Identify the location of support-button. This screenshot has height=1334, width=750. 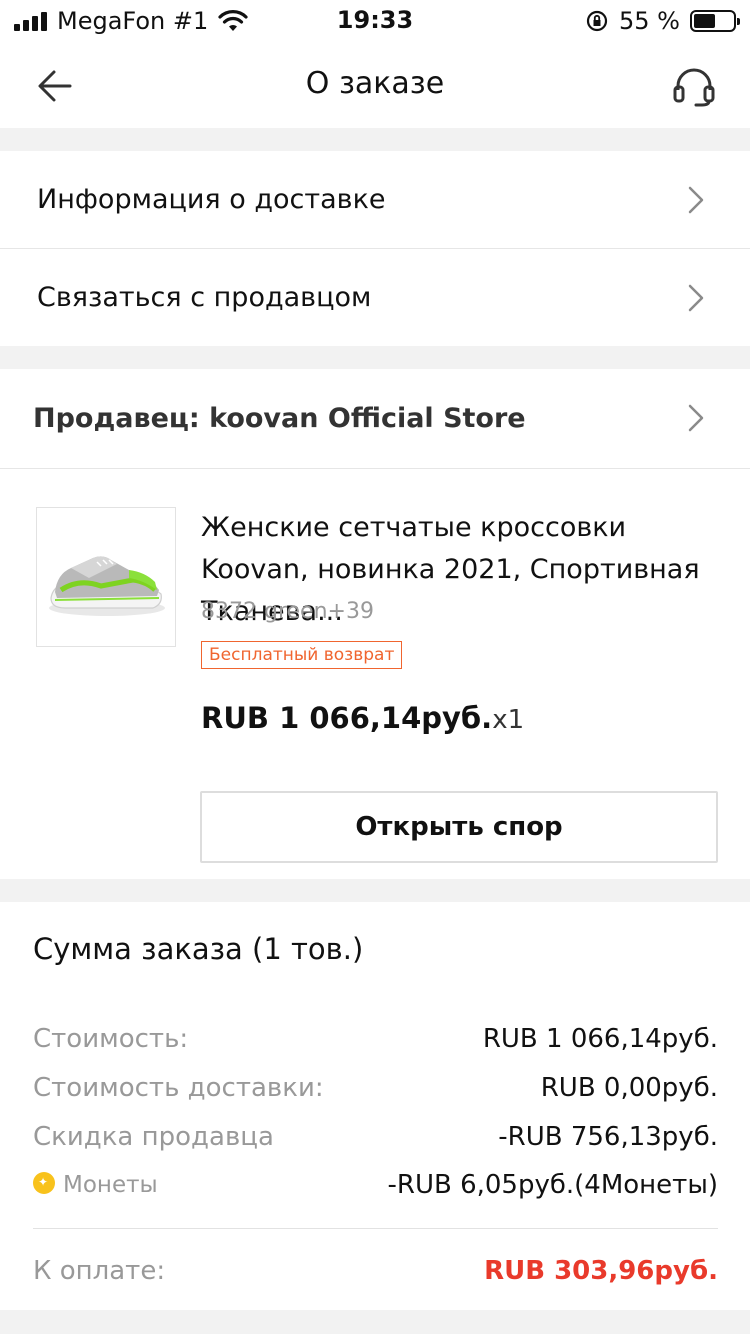
(694, 86).